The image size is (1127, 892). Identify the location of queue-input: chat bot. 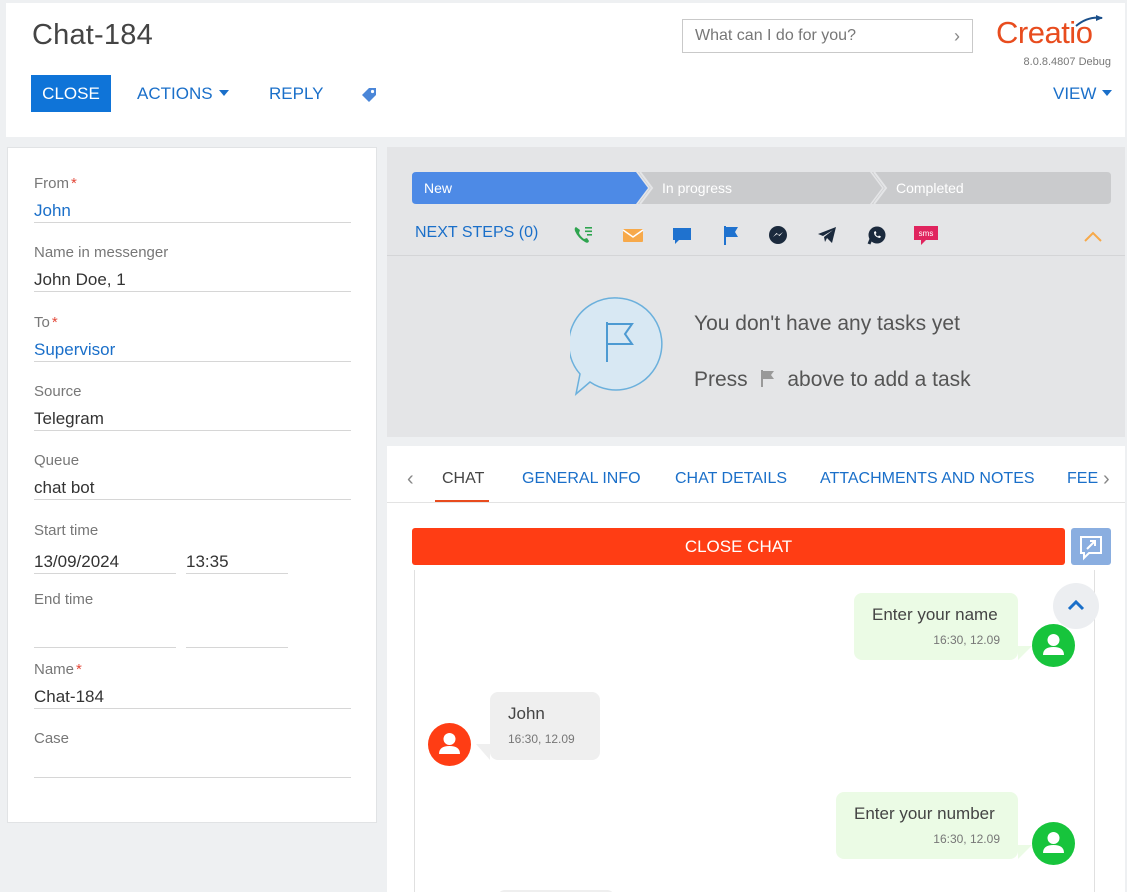
(192, 486).